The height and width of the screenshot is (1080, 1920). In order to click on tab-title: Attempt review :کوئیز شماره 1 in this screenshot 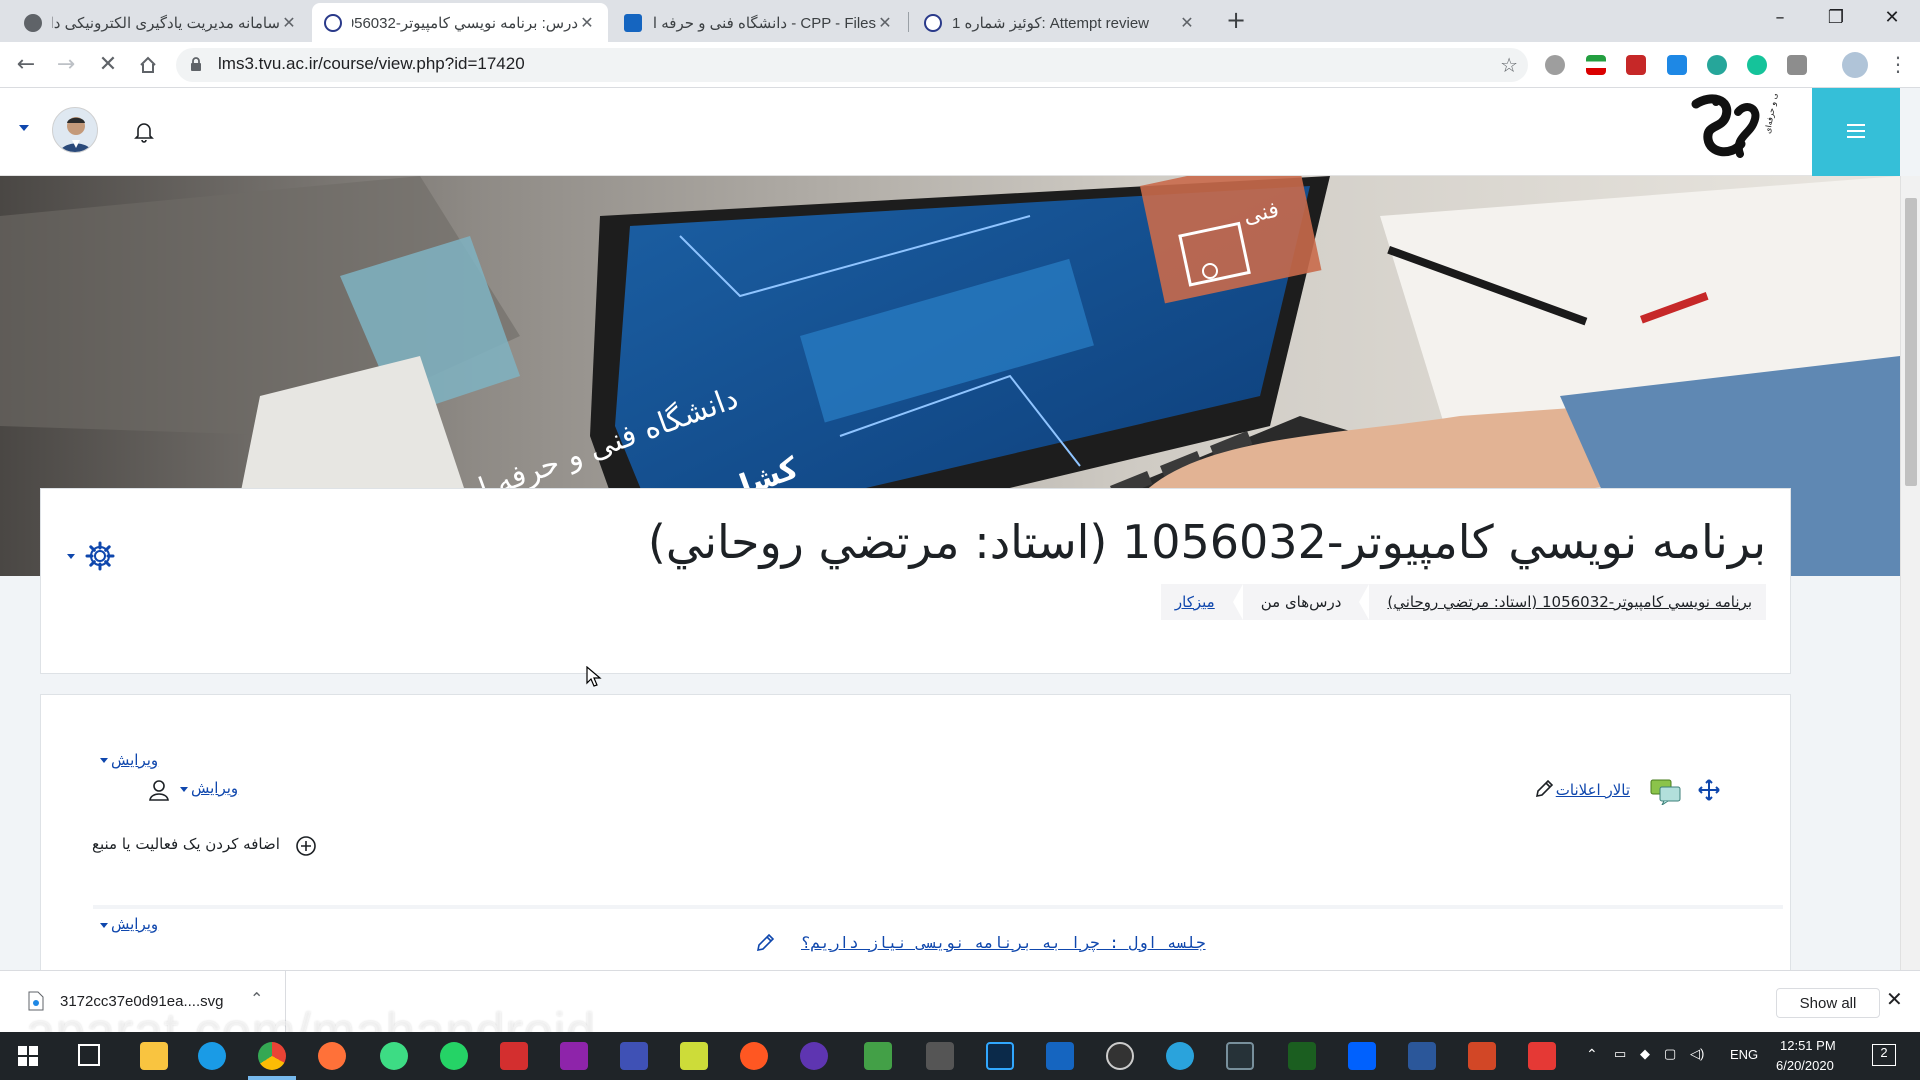, I will do `click(1050, 23)`.